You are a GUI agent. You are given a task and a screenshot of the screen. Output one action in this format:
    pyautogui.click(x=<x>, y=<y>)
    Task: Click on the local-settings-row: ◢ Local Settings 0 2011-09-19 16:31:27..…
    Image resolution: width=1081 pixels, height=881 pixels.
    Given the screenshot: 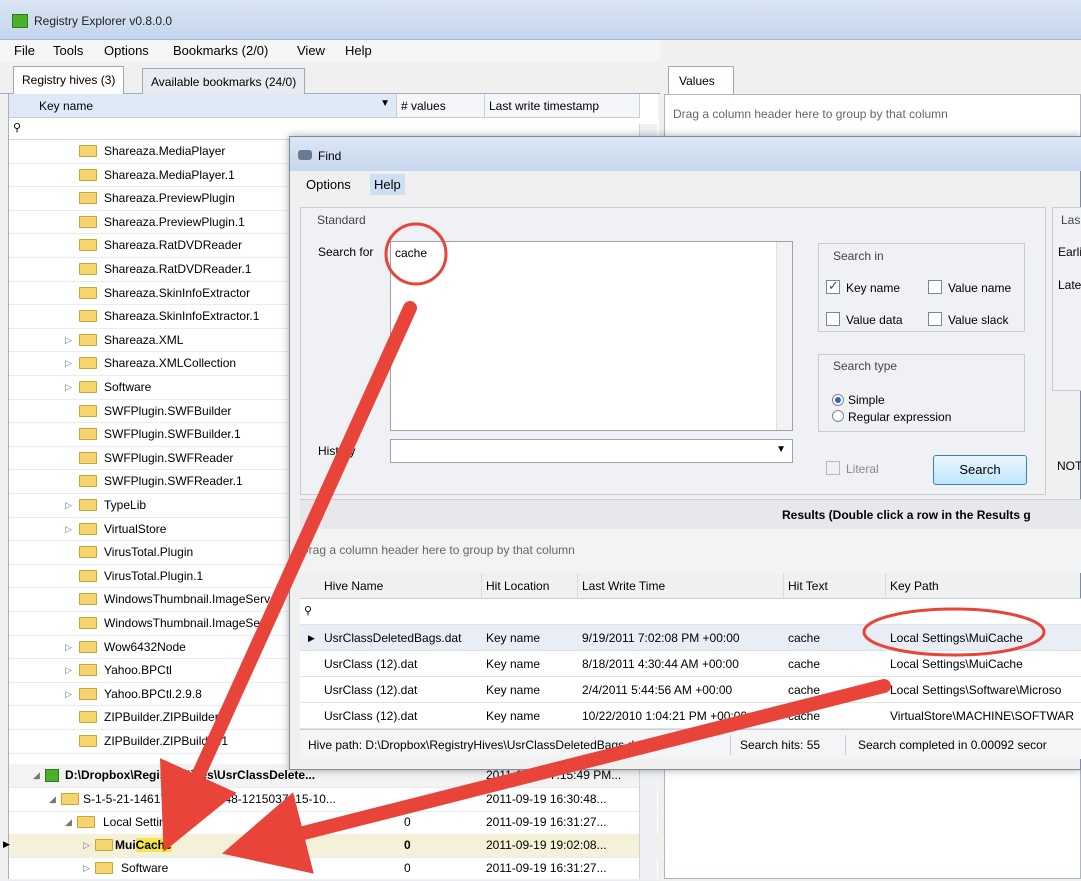 What is the action you would take?
    pyautogui.click(x=334, y=823)
    